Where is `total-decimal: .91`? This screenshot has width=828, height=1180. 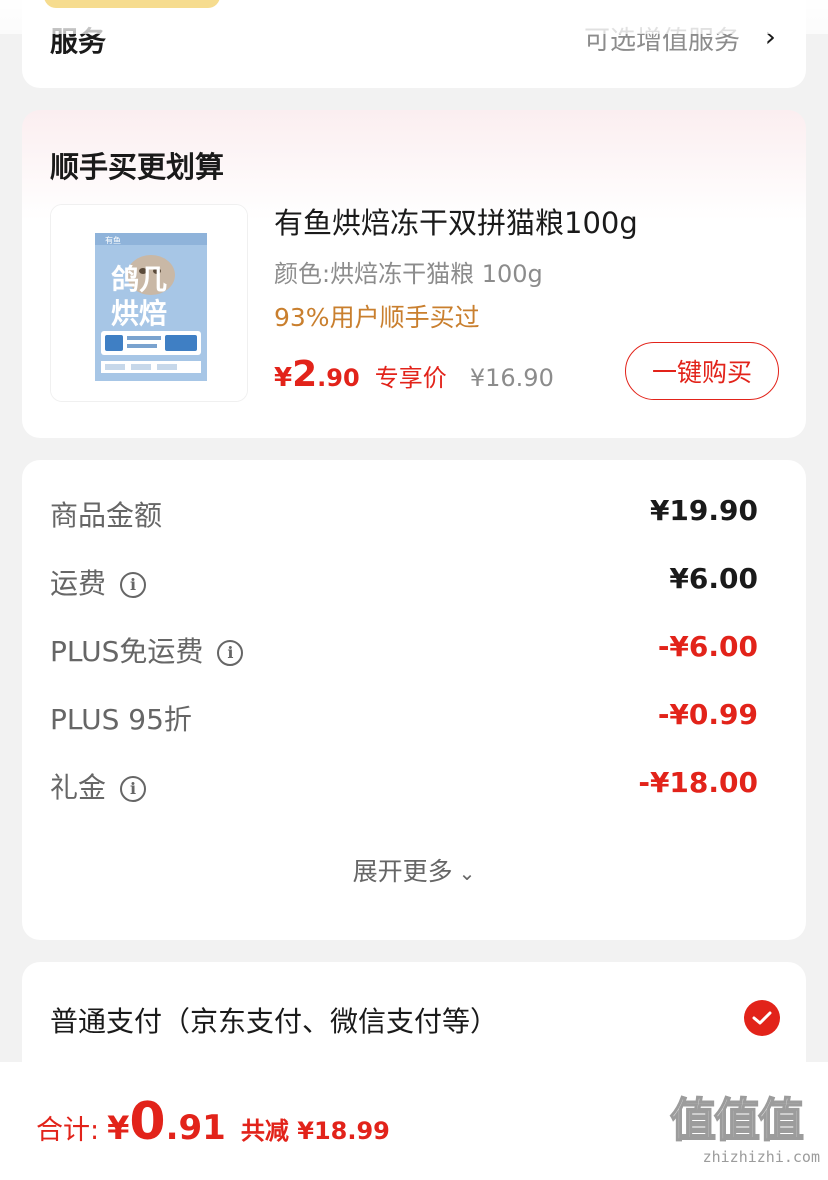
total-decimal: .91 is located at coordinates (195, 1128).